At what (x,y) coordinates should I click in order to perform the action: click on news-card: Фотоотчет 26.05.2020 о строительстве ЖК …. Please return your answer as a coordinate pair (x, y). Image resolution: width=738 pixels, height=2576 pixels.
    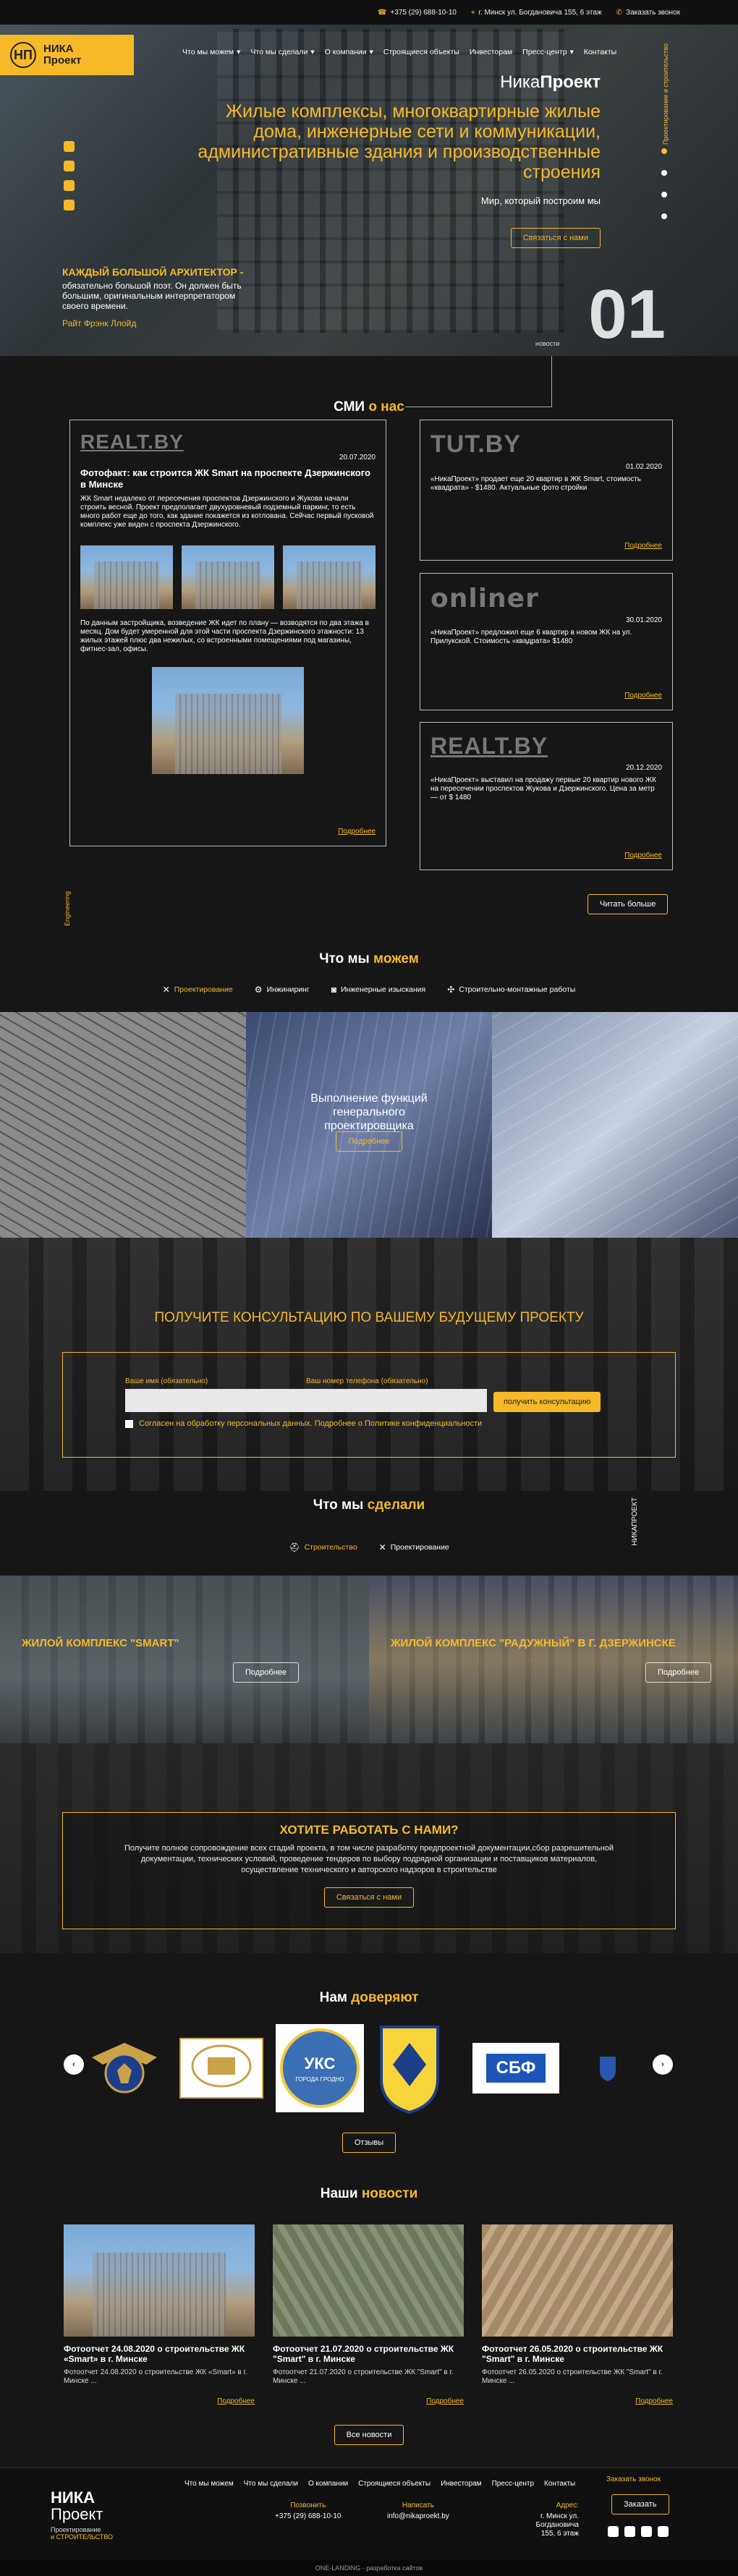
    Looking at the image, I should click on (577, 2314).